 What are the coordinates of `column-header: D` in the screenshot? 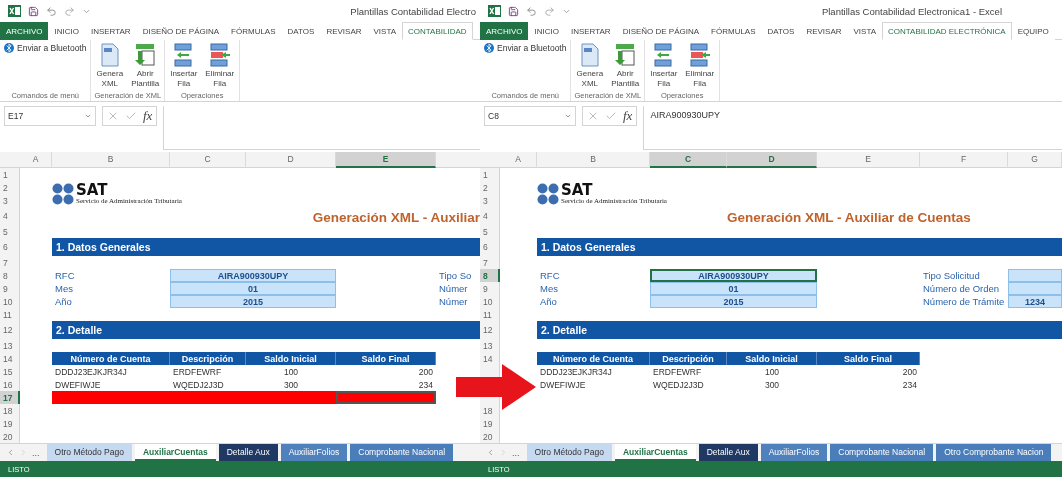 It's located at (772, 160).